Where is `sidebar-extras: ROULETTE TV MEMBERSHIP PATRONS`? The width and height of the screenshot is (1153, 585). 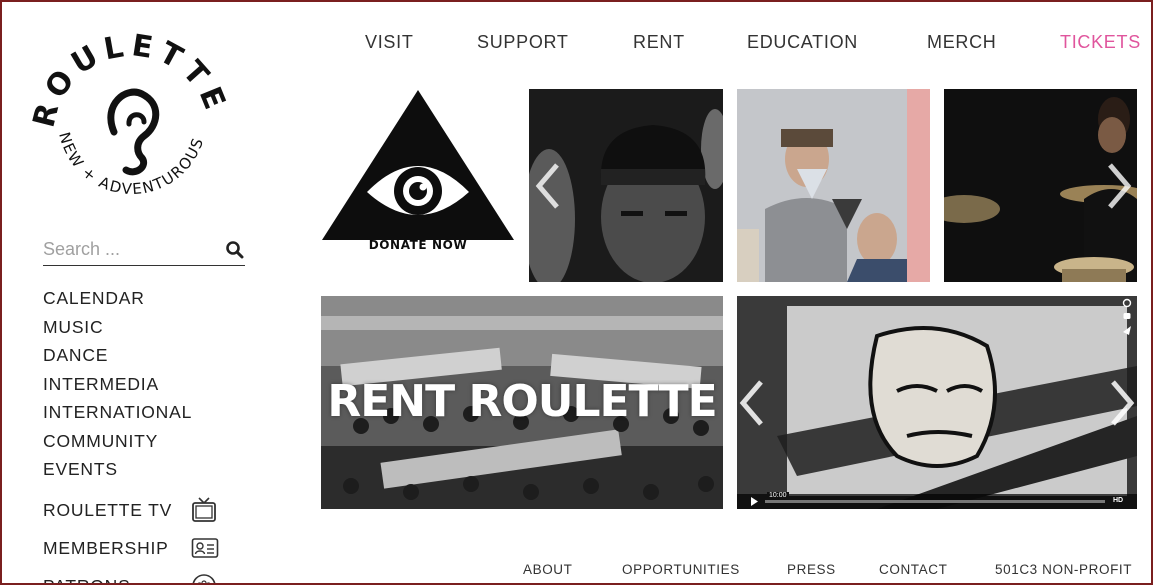
sidebar-extras: ROULETTE TV MEMBERSHIP PATRONS is located at coordinates (131, 537).